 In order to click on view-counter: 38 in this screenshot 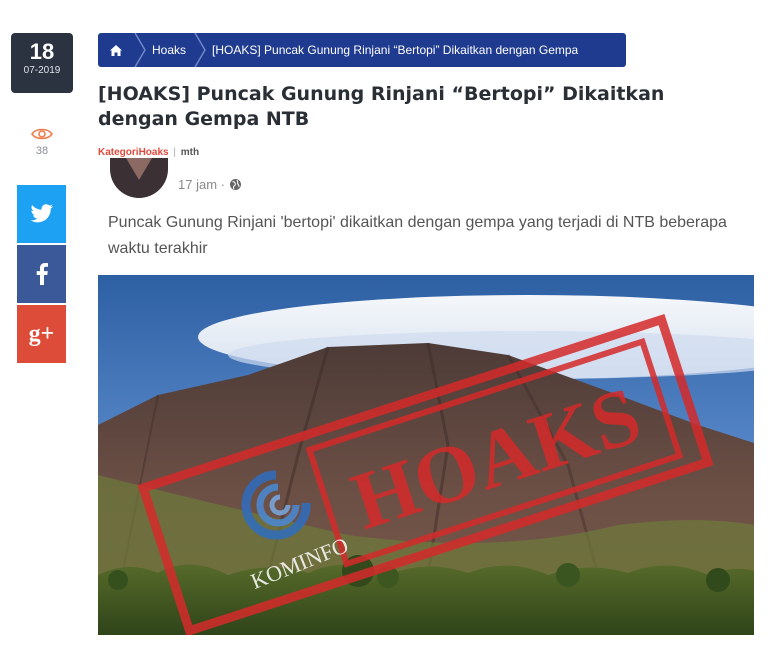, I will do `click(42, 142)`.